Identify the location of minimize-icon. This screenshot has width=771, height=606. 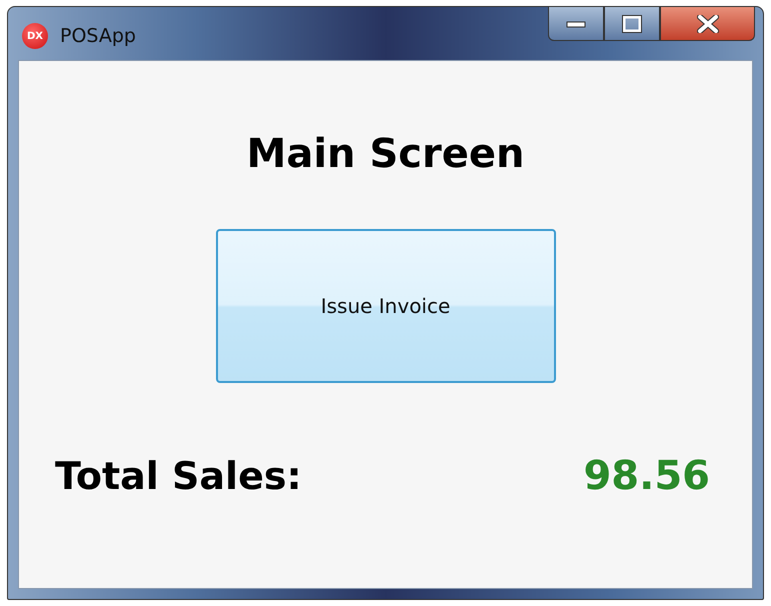
(576, 23).